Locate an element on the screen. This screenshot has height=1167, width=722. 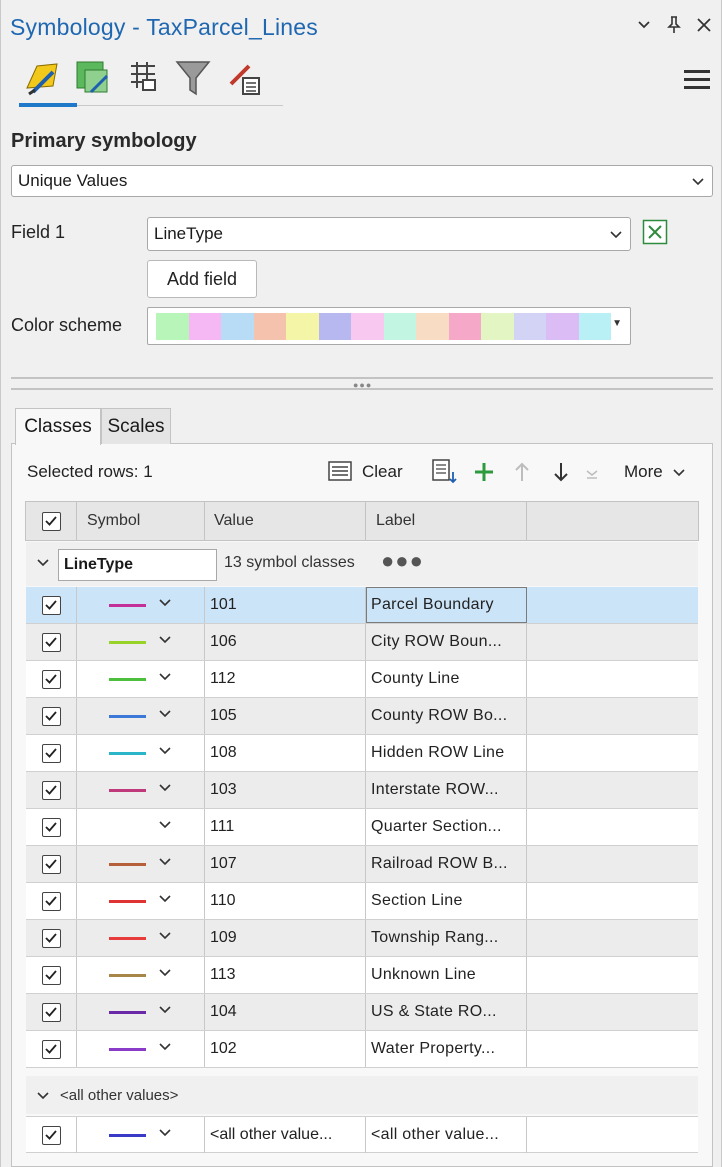
row-value: 101 is located at coordinates (285, 605).